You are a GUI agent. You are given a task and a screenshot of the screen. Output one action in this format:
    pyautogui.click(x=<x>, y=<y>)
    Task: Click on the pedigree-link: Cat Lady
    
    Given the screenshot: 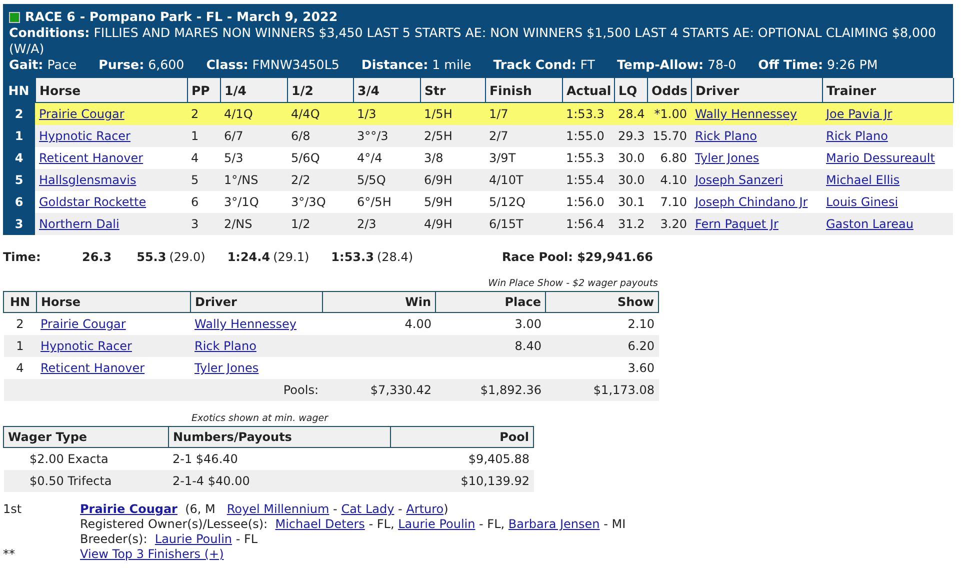 What is the action you would take?
    pyautogui.click(x=367, y=509)
    